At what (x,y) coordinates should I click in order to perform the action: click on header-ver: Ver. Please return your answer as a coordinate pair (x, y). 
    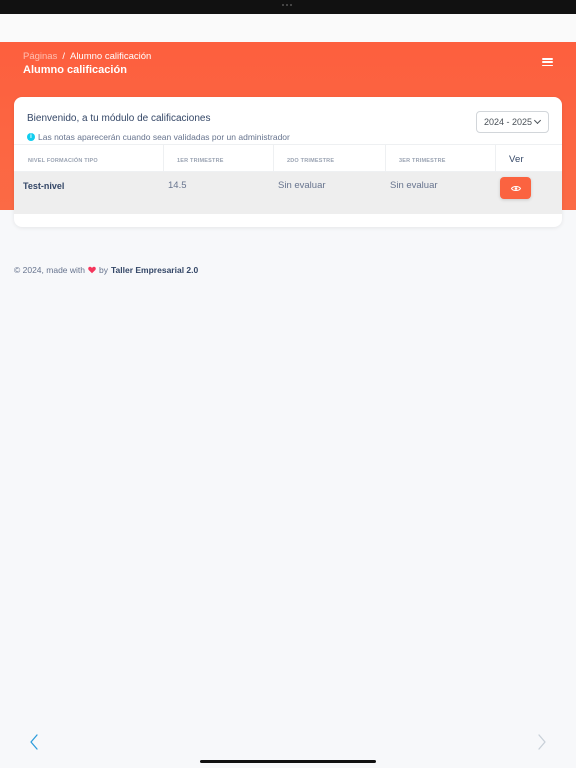
    Looking at the image, I should click on (516, 159).